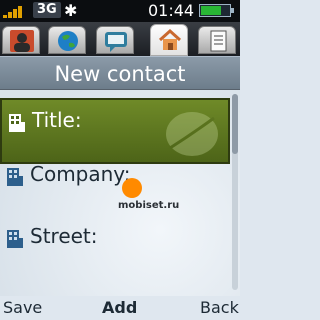 The width and height of the screenshot is (320, 320). Describe the element at coordinates (15, 11) in the screenshot. I see `signal-strength-icon` at that location.